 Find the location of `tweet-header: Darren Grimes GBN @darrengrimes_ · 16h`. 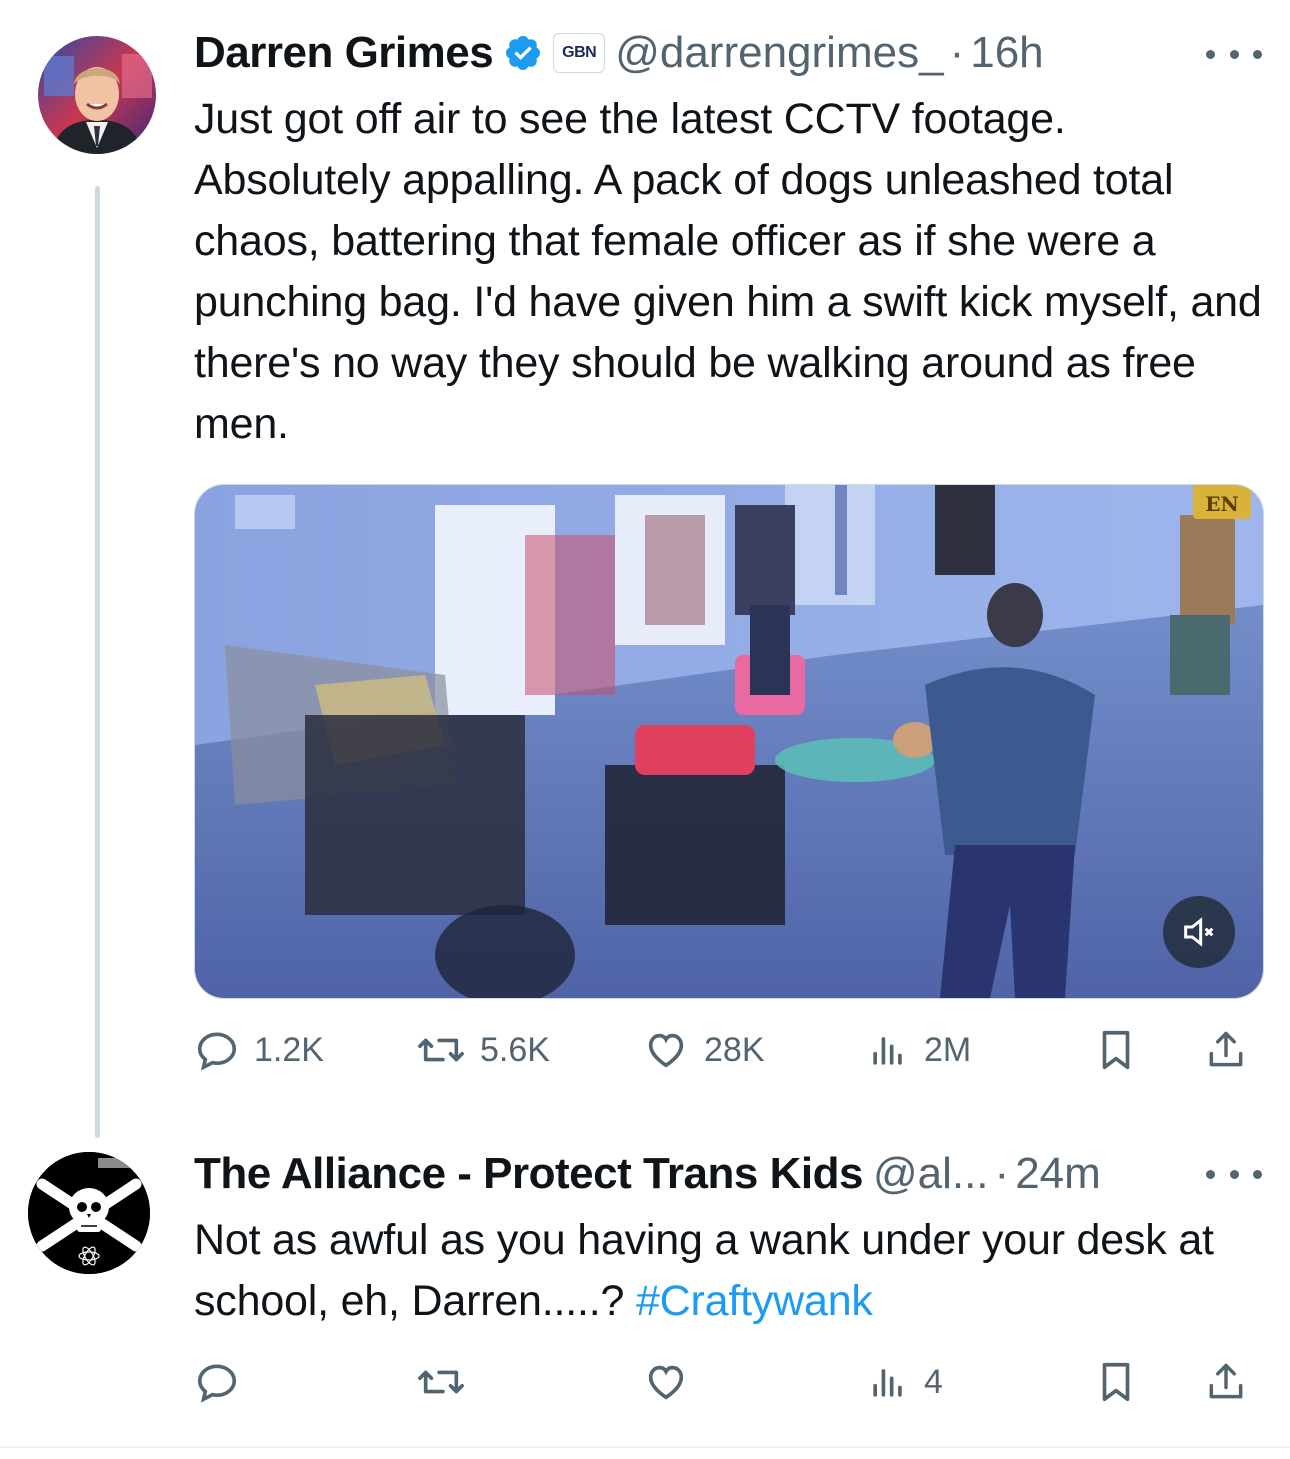

tweet-header: Darren Grimes GBN @darrengrimes_ · 16h is located at coordinates (619, 53).